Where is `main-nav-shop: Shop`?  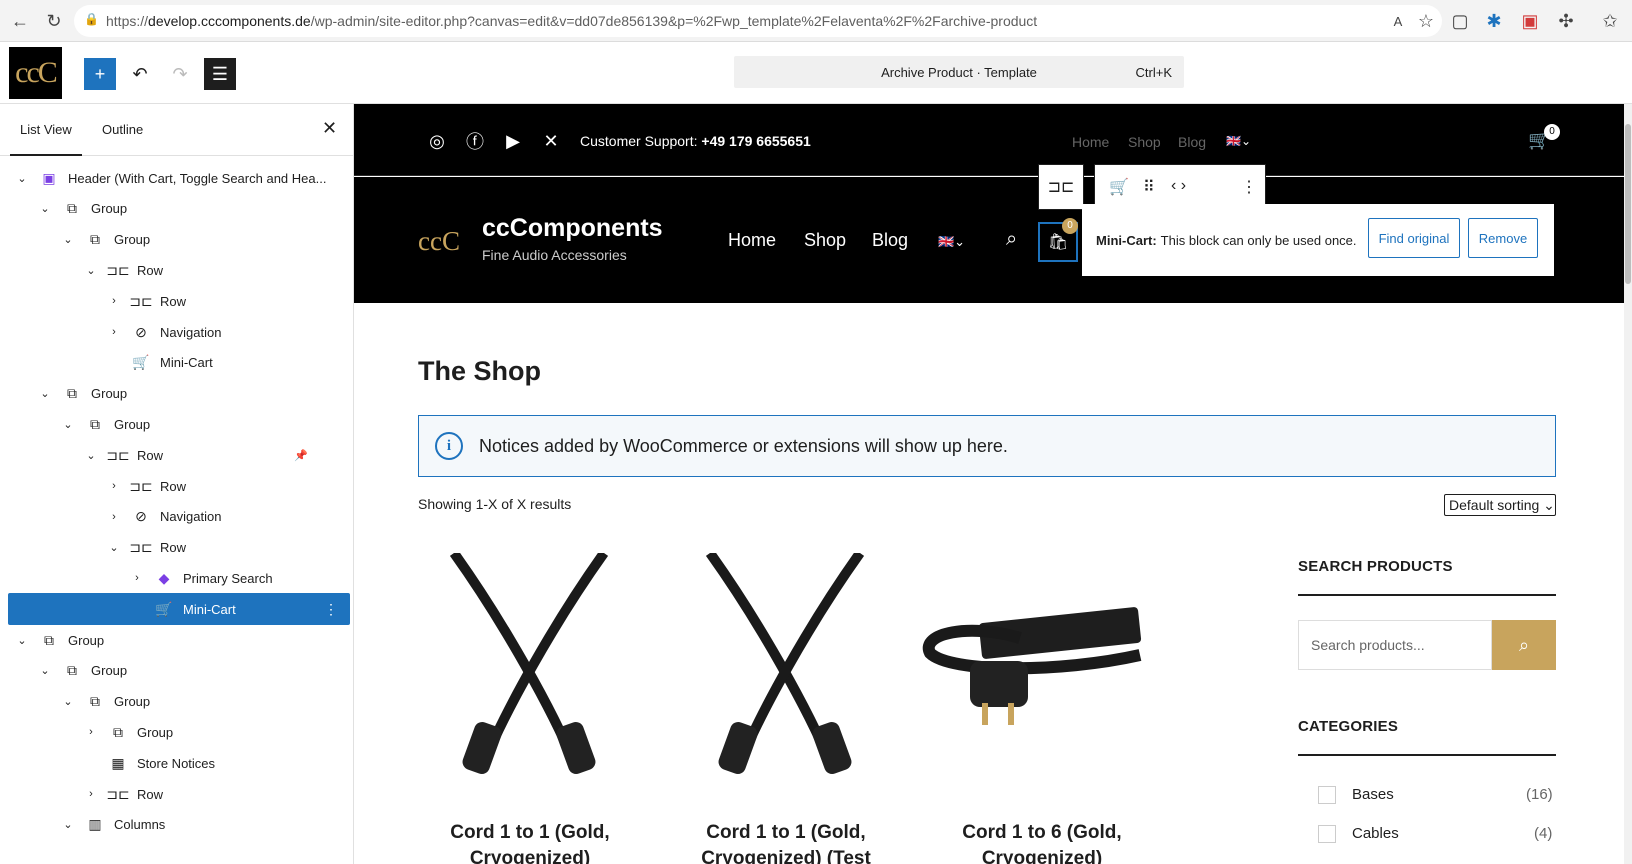
main-nav-shop: Shop is located at coordinates (825, 240).